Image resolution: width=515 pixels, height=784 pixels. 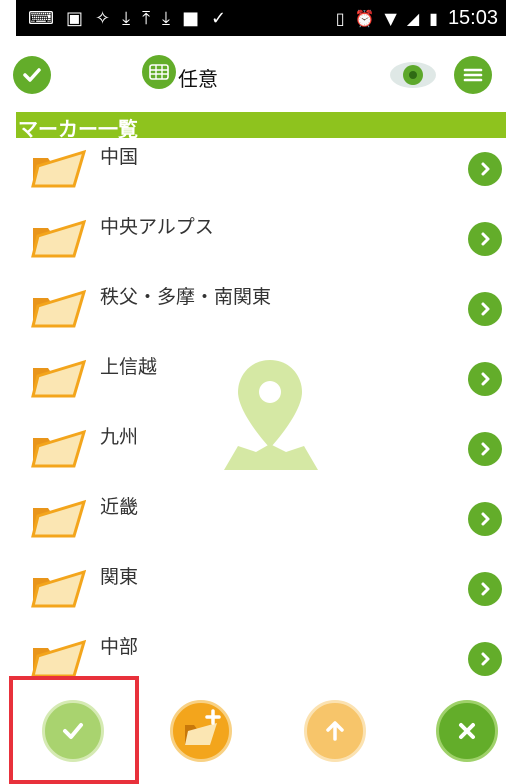 I want to click on status-icons-left: ⌨ ▣ ✧ ⤓ ⤒ ⤓ ■ ✓, so click(x=127, y=18).